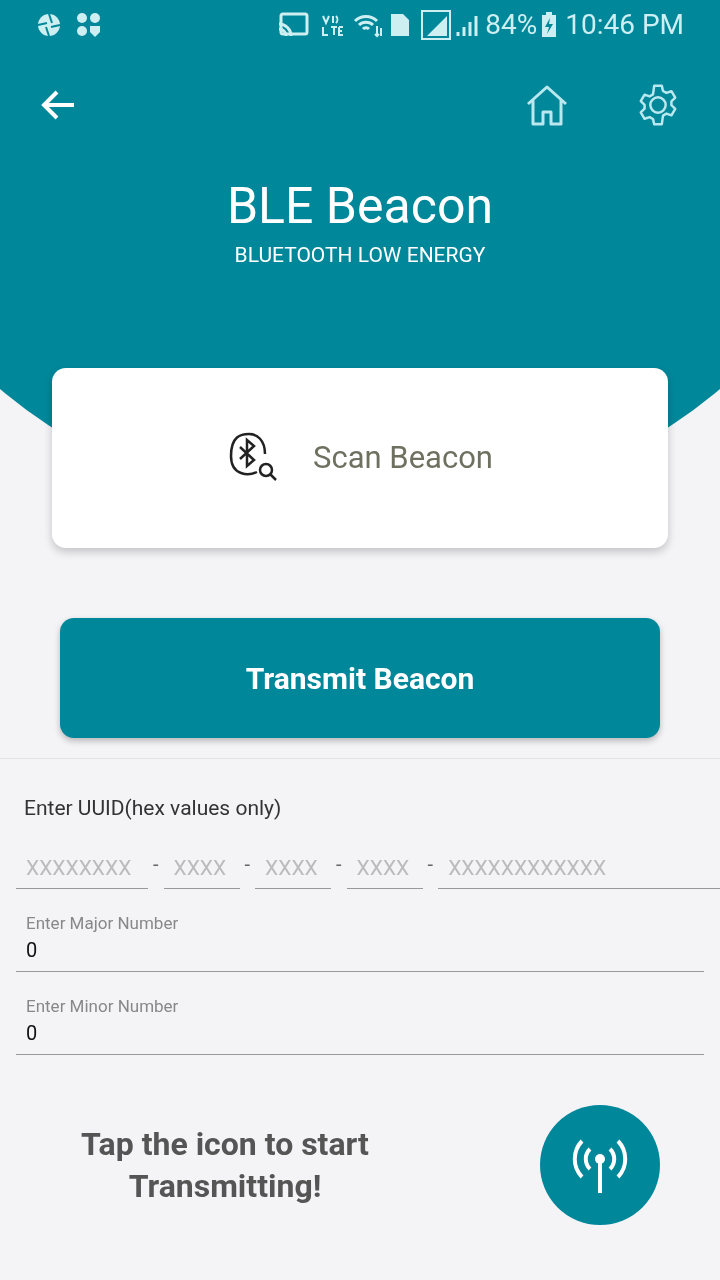 Image resolution: width=720 pixels, height=1280 pixels. What do you see at coordinates (49, 25) in the screenshot?
I see `aperture-icon` at bounding box center [49, 25].